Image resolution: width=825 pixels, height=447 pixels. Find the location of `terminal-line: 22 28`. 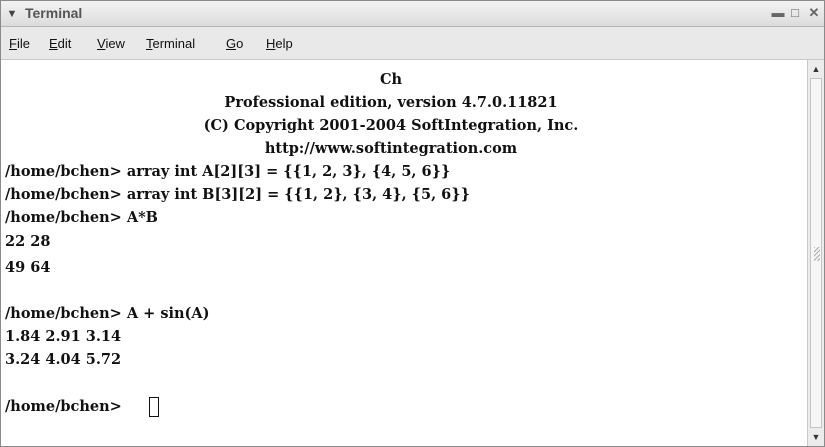

terminal-line: 22 28 is located at coordinates (28, 241).